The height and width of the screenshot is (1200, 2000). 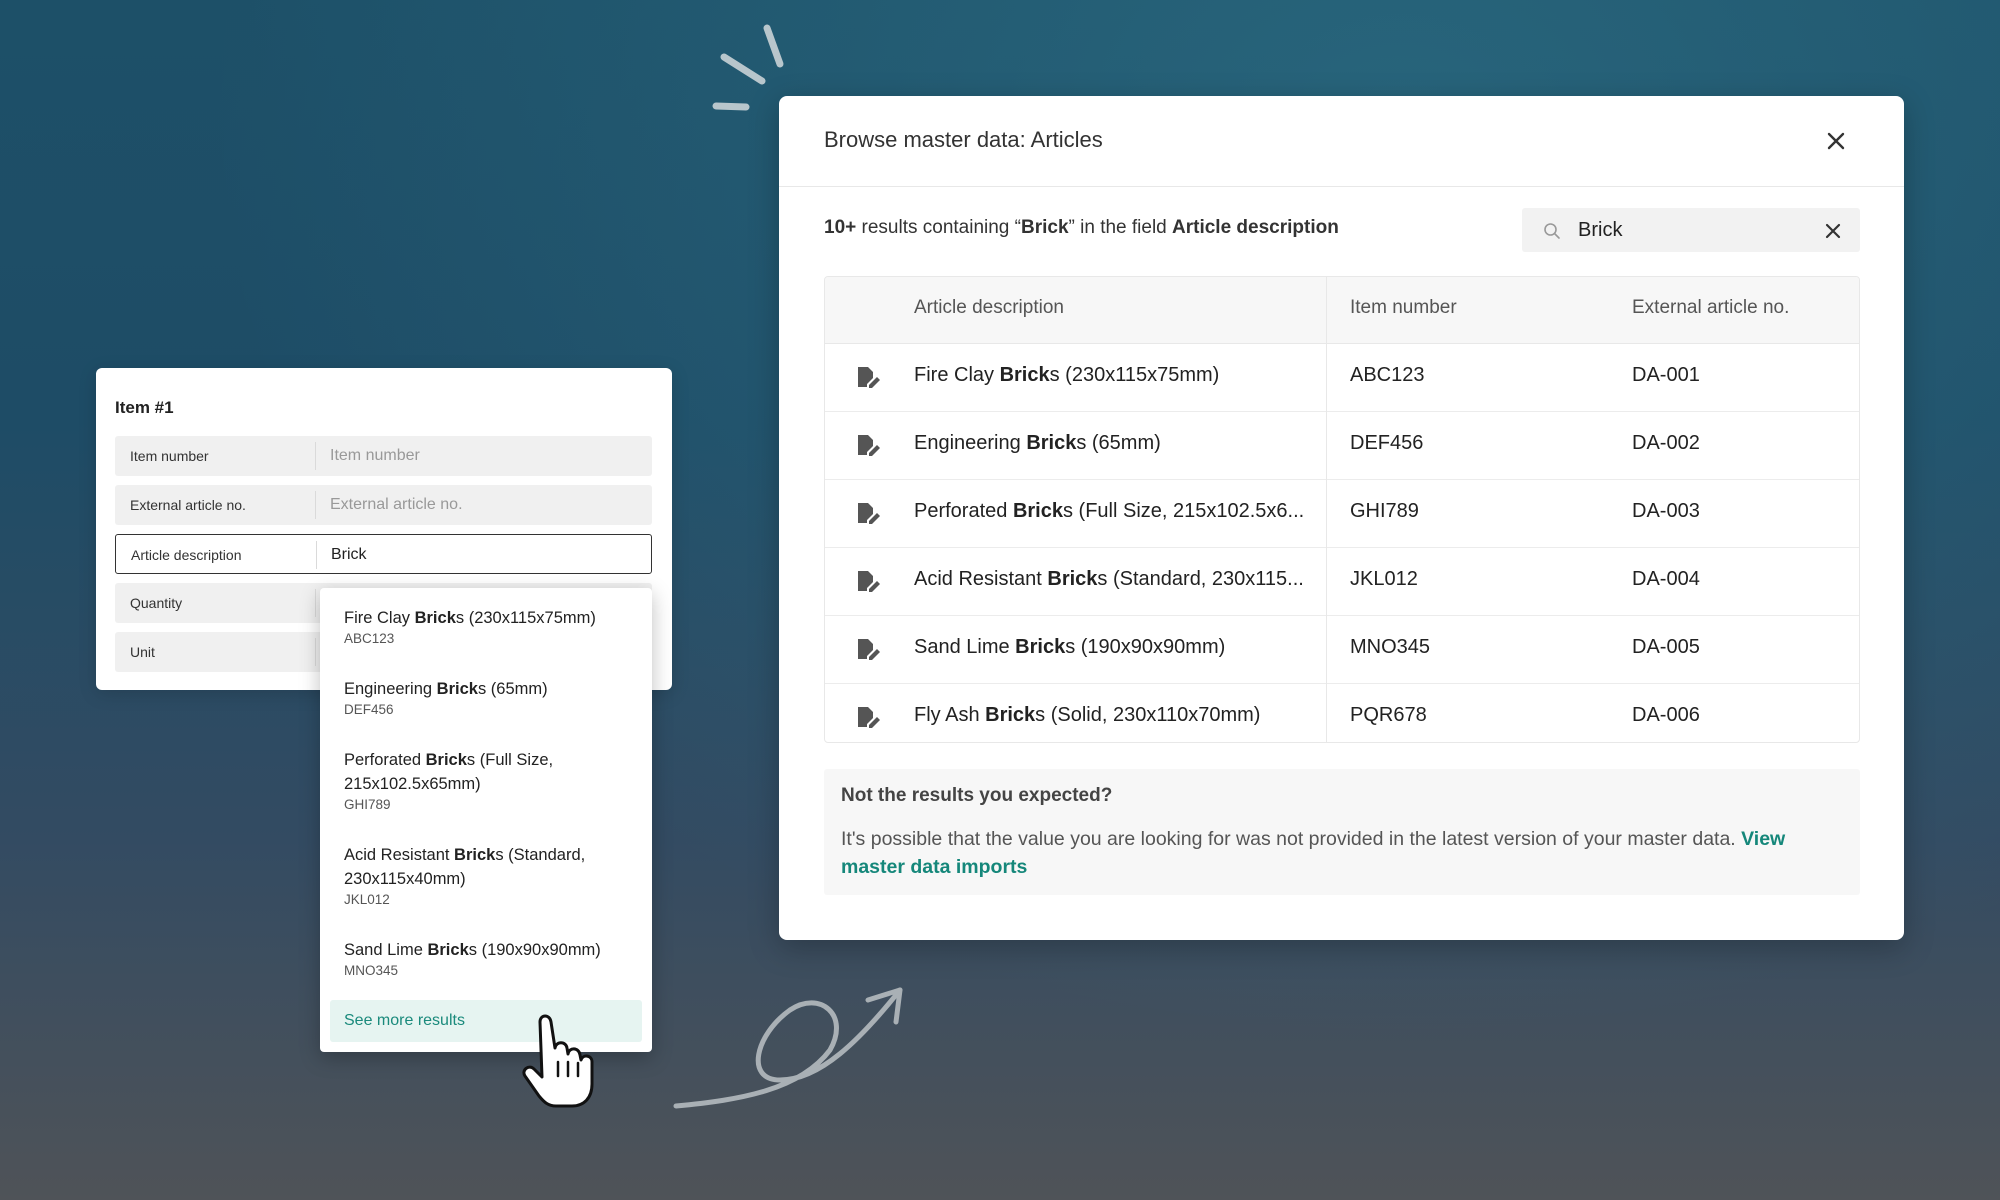 I want to click on option-text: s (230x115x75mm), so click(x=525, y=618).